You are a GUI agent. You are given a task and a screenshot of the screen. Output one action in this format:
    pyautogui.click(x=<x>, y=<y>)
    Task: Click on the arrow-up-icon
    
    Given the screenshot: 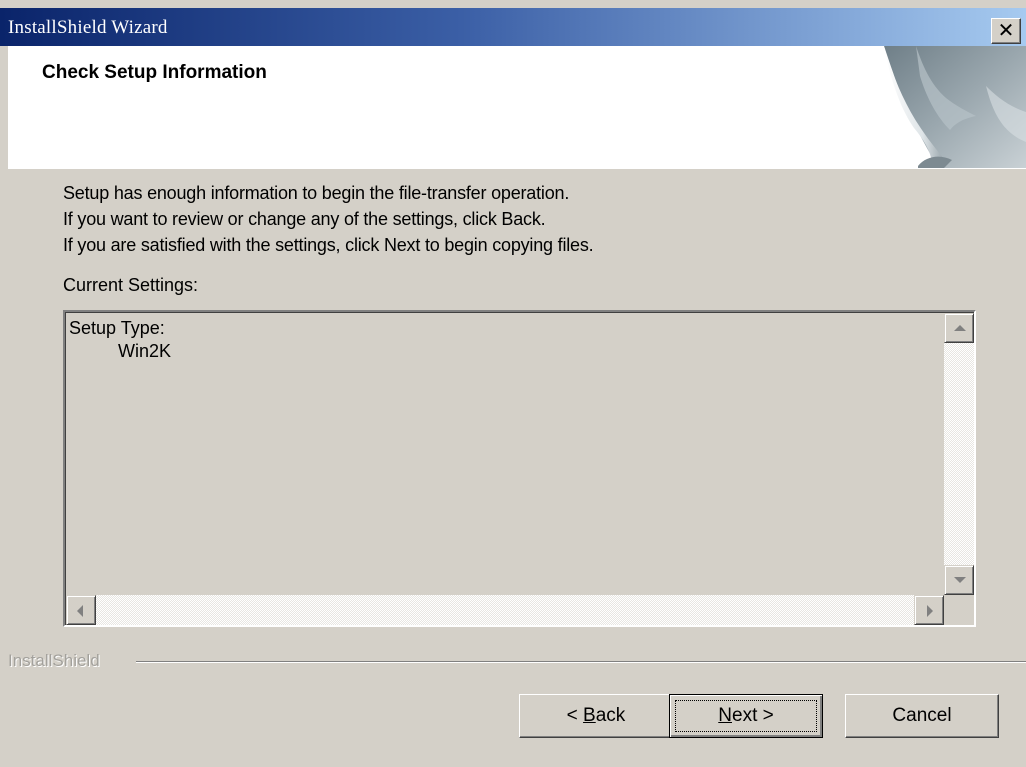 What is the action you would take?
    pyautogui.click(x=960, y=328)
    